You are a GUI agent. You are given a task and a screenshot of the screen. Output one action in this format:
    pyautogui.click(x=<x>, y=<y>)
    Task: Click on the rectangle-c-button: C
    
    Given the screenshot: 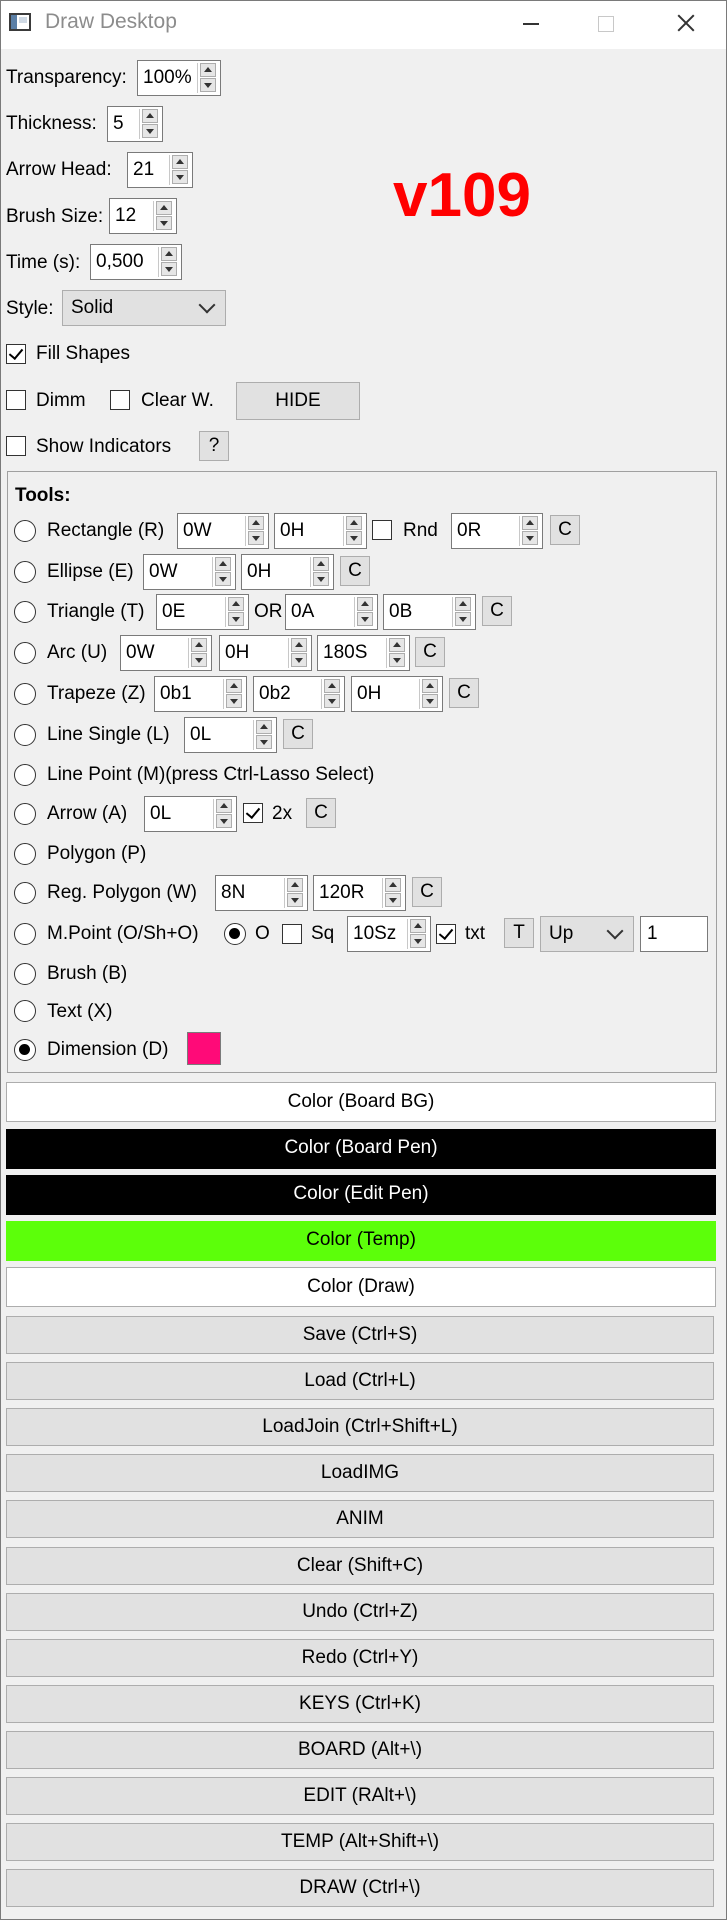 What is the action you would take?
    pyautogui.click(x=565, y=530)
    